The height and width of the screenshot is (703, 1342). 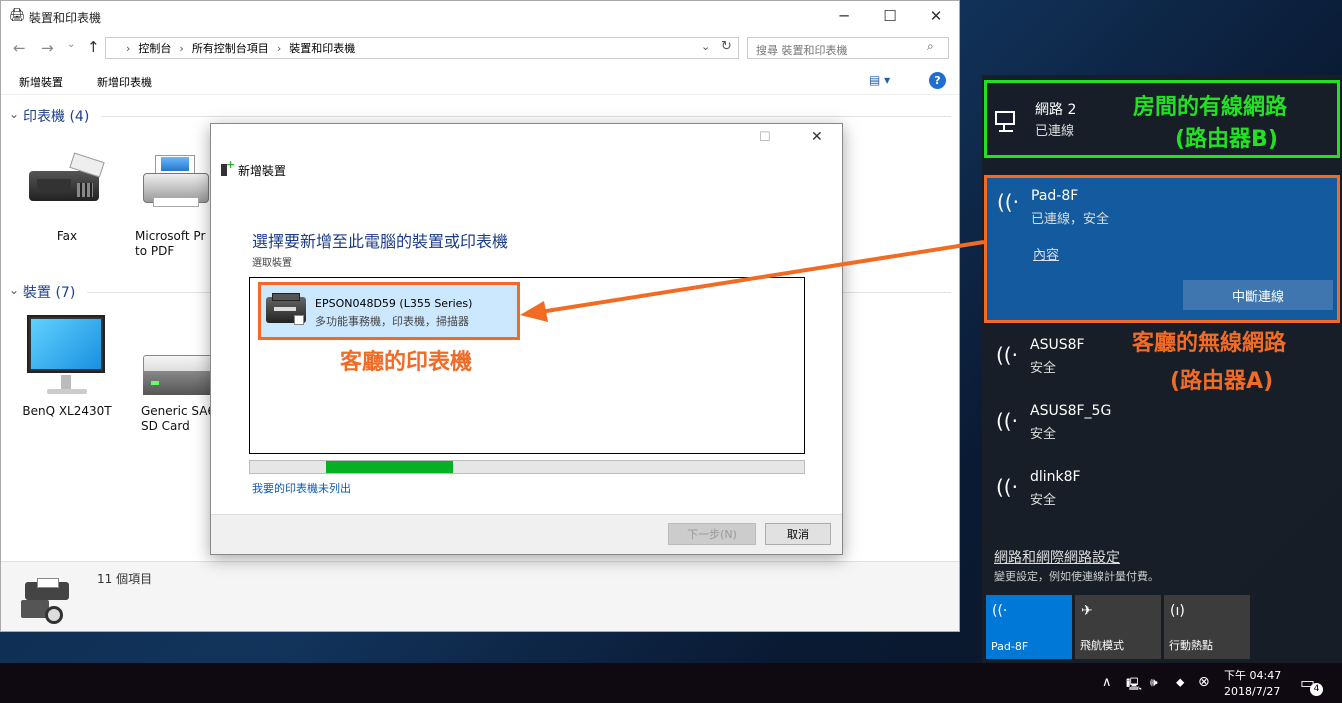 I want to click on annotation-arrow, so click(x=752, y=281).